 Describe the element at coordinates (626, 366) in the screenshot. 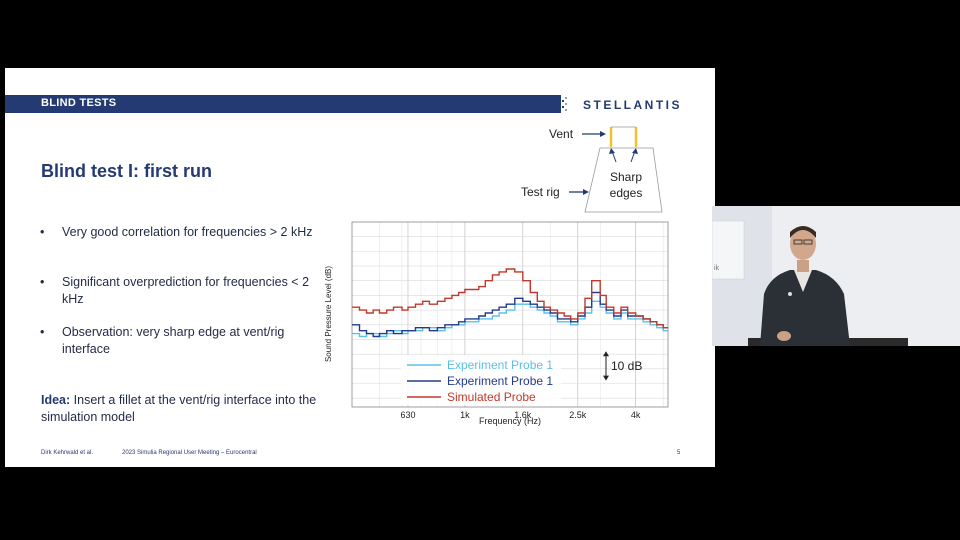

I see `scale-bar-label: 10 dB` at that location.